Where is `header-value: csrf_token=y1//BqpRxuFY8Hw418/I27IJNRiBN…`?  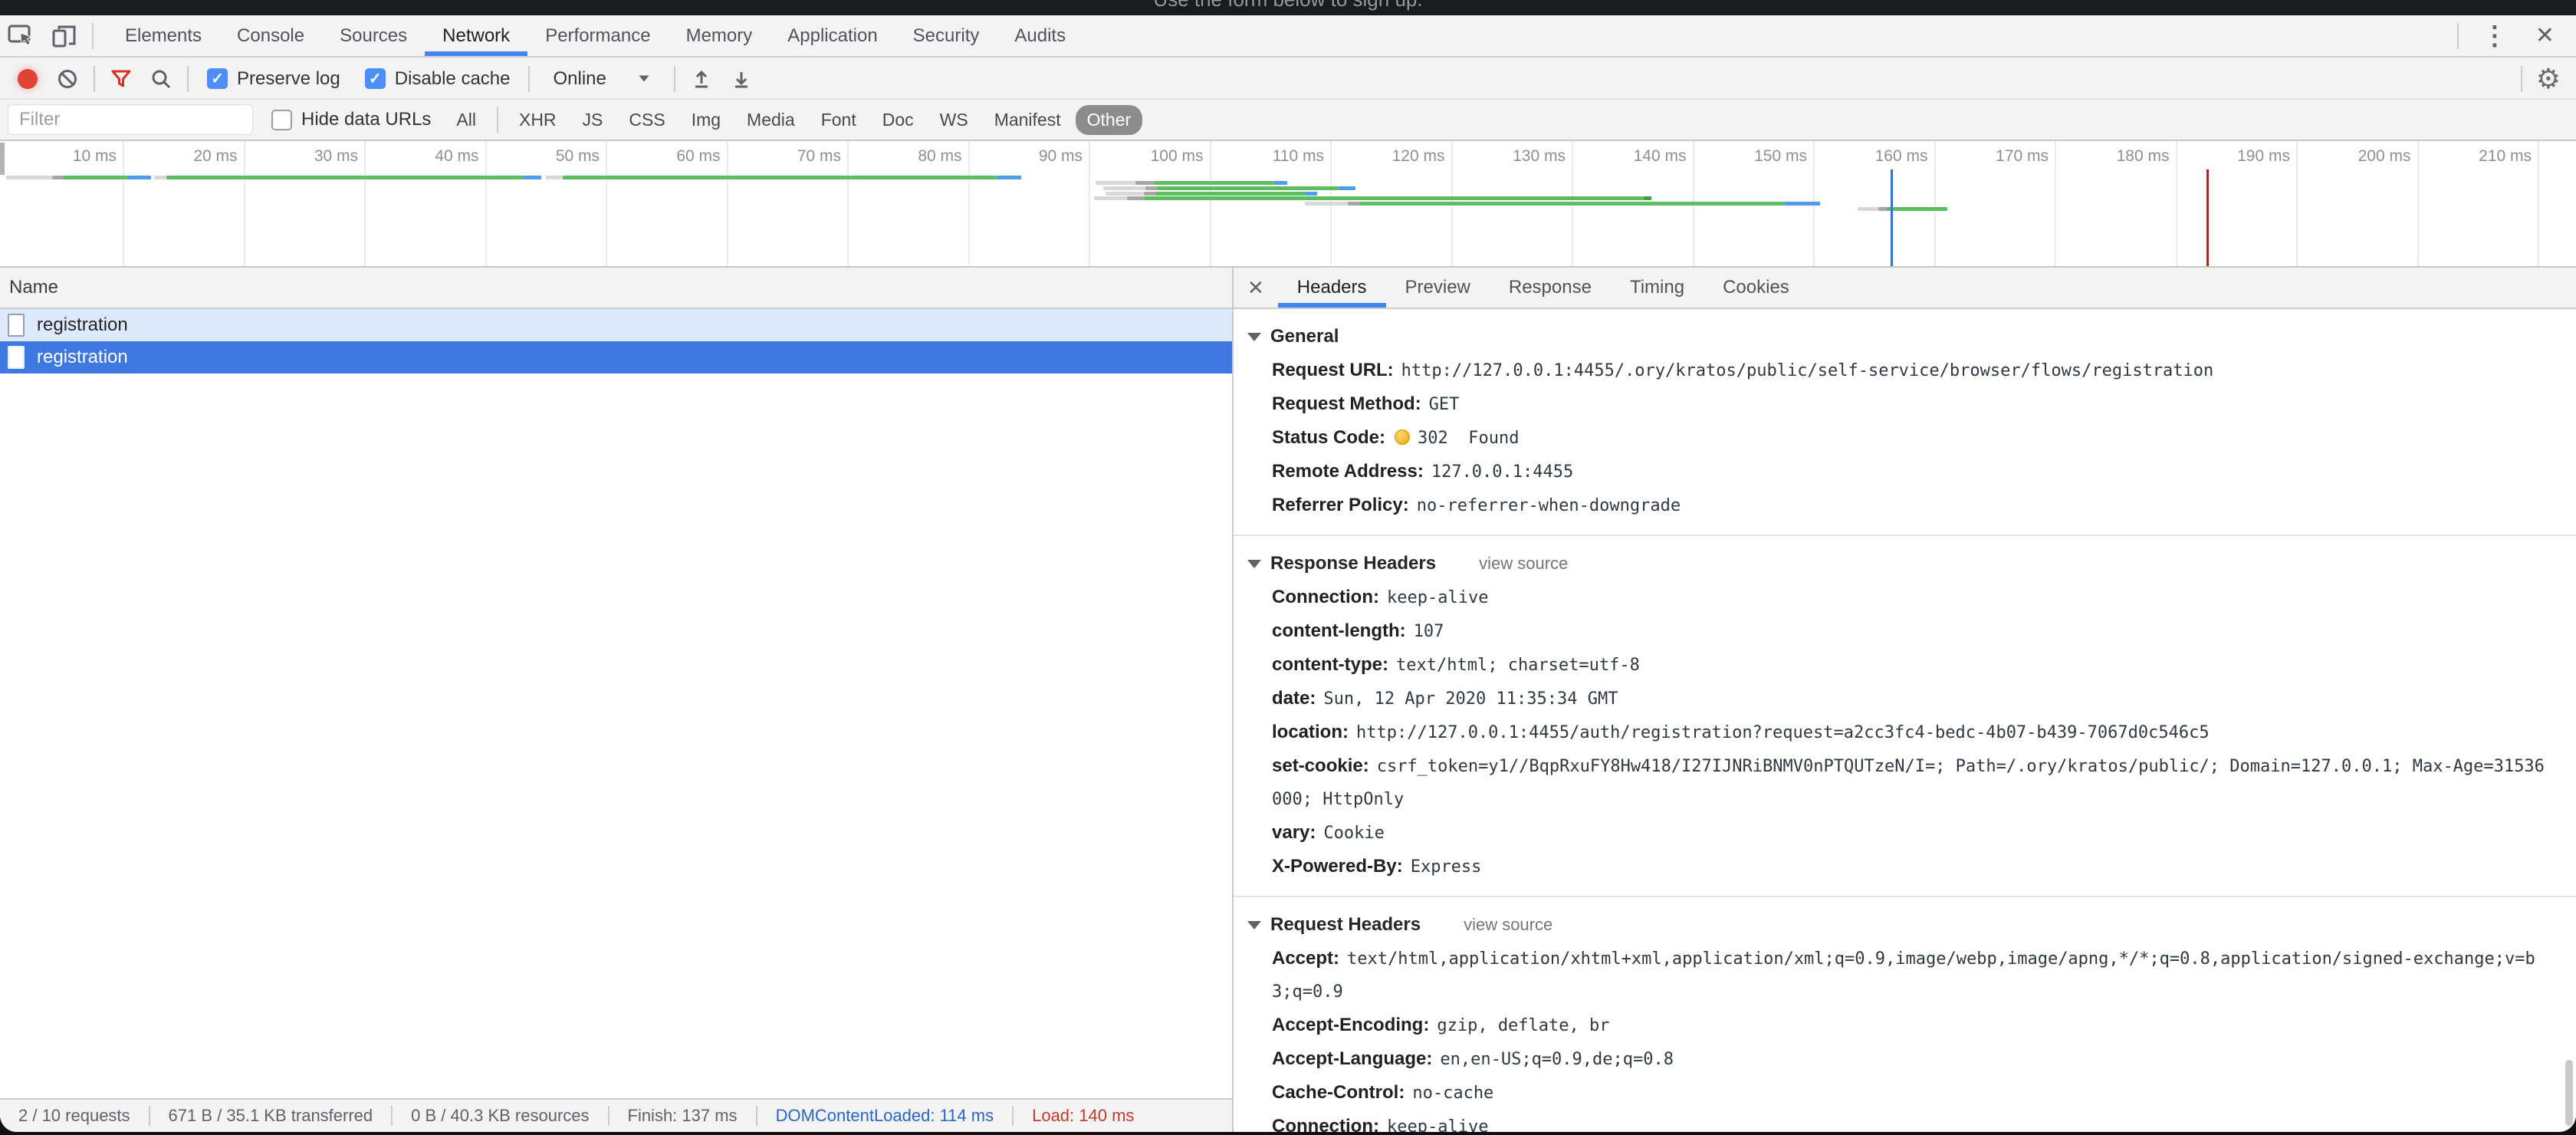 header-value: csrf_token=y1//BqpRxuFY8Hw418/I27IJNRiBN… is located at coordinates (1909, 783).